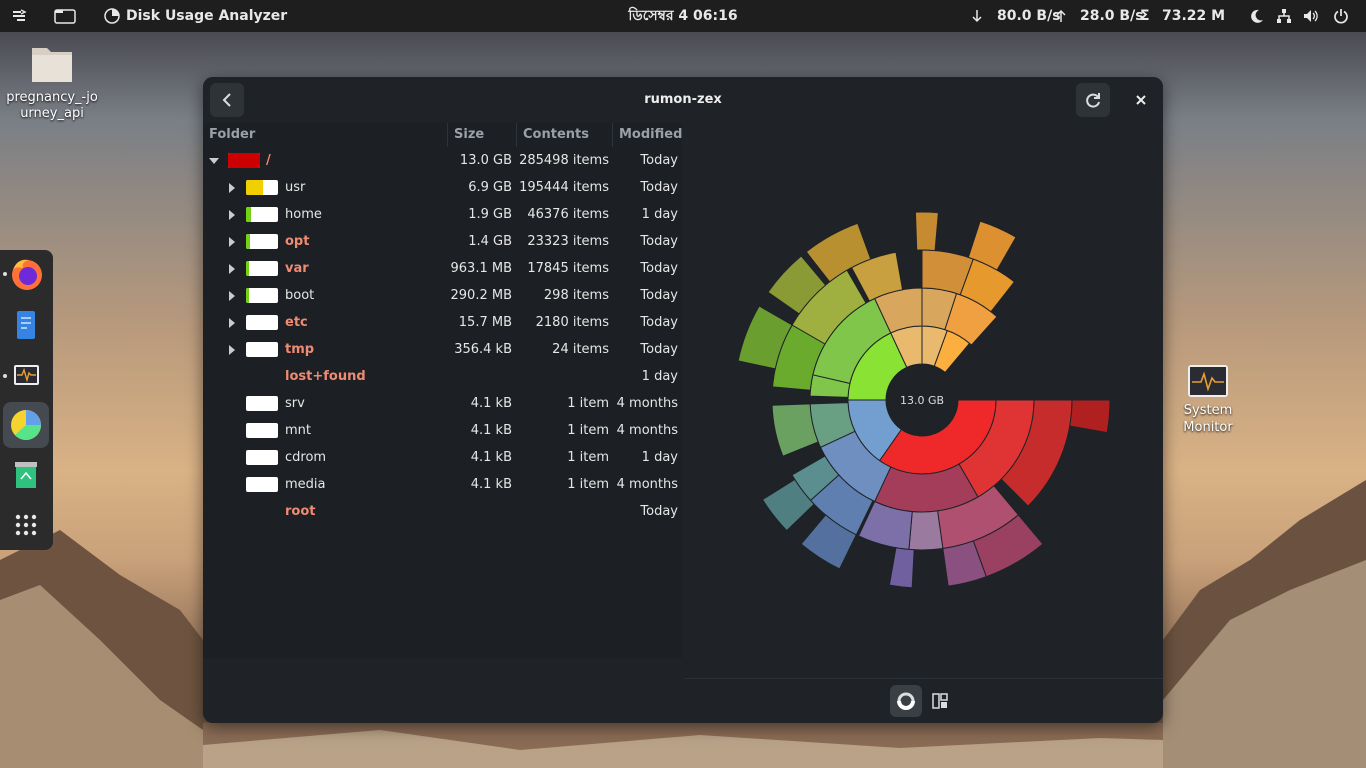 This screenshot has width=1366, height=768. What do you see at coordinates (490, 214) in the screenshot?
I see `row-size: 1.9 GB` at bounding box center [490, 214].